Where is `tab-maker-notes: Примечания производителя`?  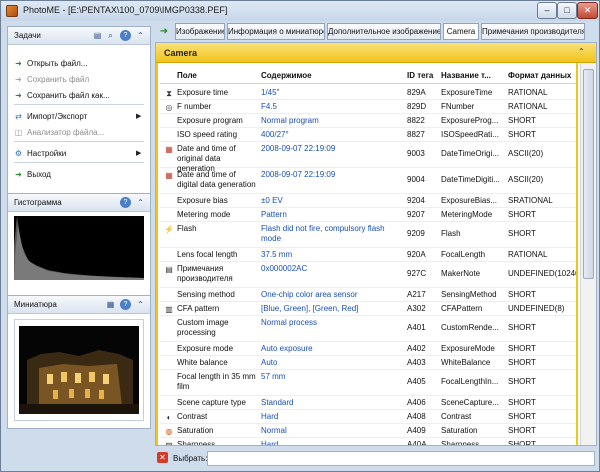 tab-maker-notes: Примечания производителя is located at coordinates (533, 31).